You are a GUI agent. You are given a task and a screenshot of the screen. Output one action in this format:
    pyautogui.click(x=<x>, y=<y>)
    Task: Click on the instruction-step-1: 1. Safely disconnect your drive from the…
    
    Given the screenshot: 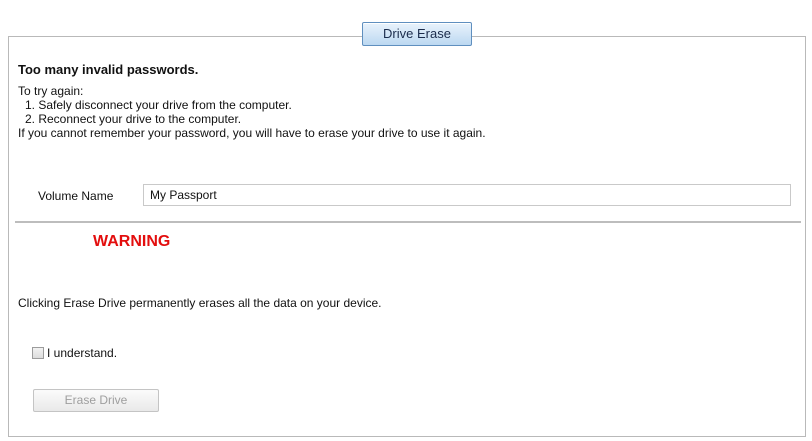 What is the action you would take?
    pyautogui.click(x=158, y=105)
    